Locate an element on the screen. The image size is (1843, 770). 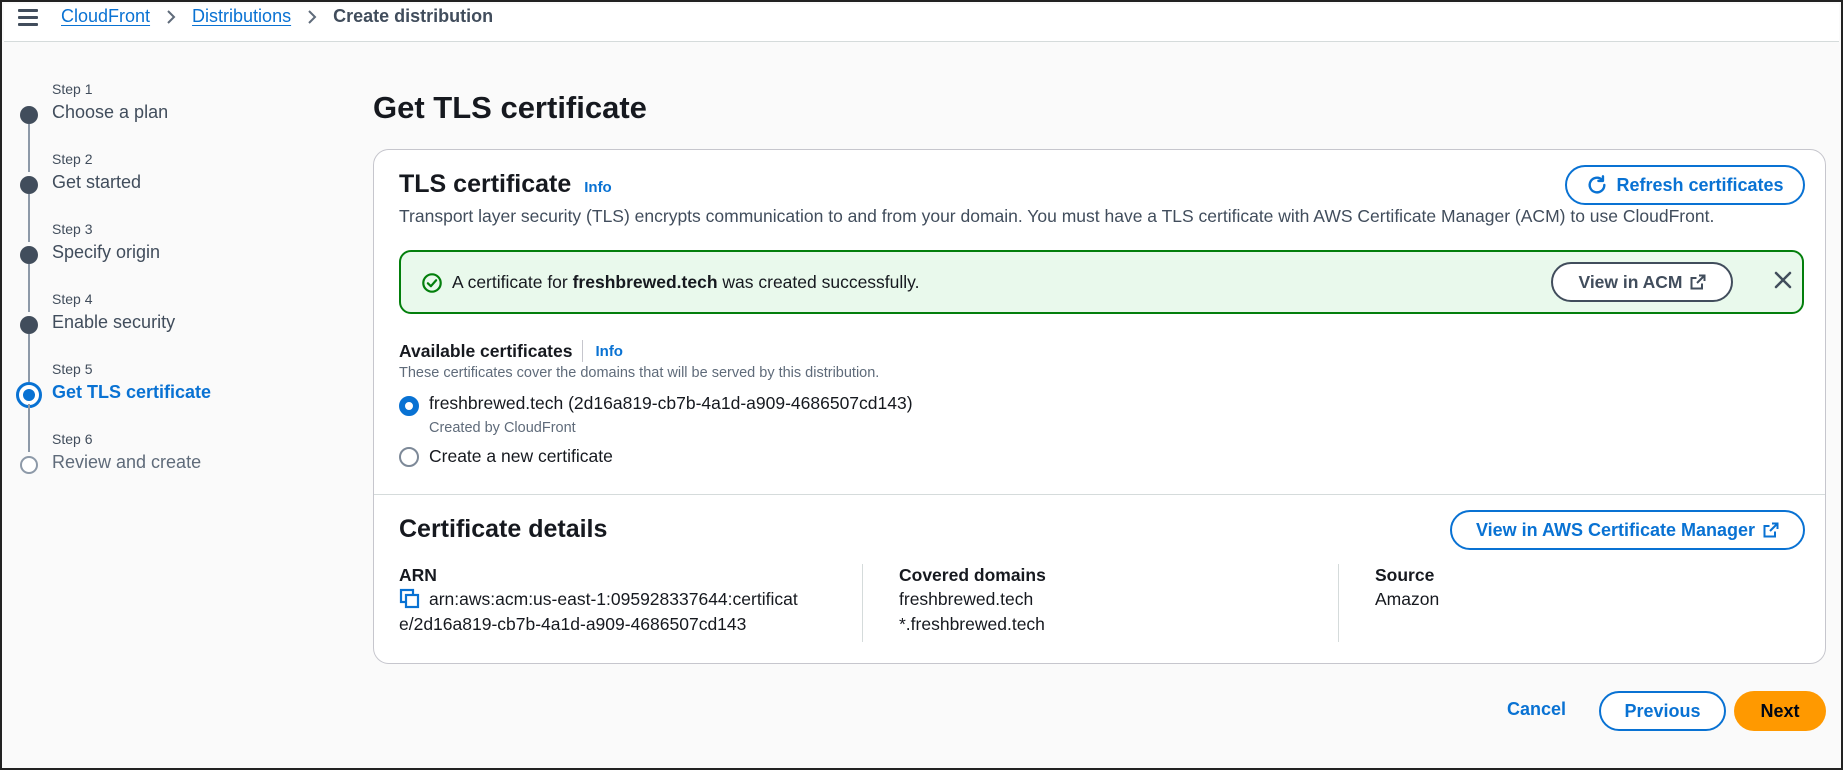
view-in-certificate-manager-label: View in AWS Certificate Manager is located at coordinates (1615, 529).